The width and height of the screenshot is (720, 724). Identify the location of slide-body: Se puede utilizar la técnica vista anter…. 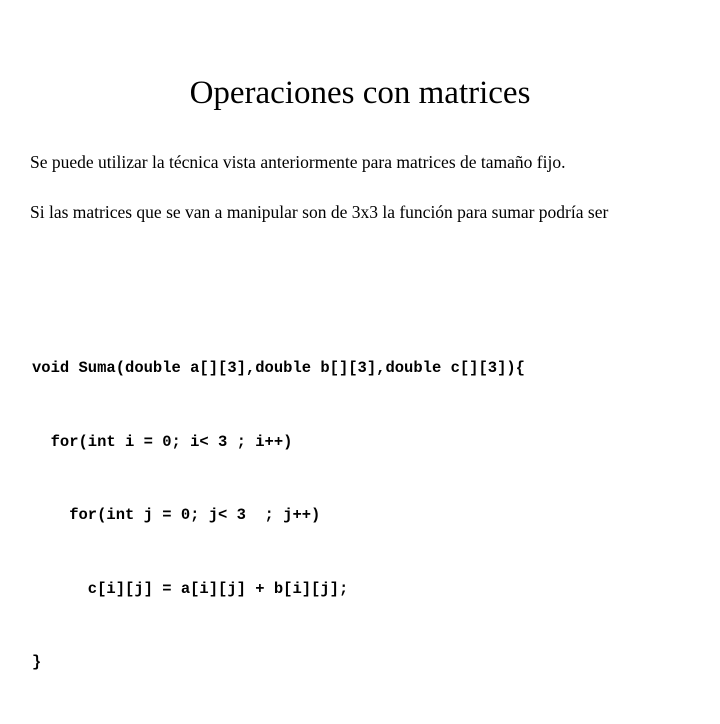
(356, 187).